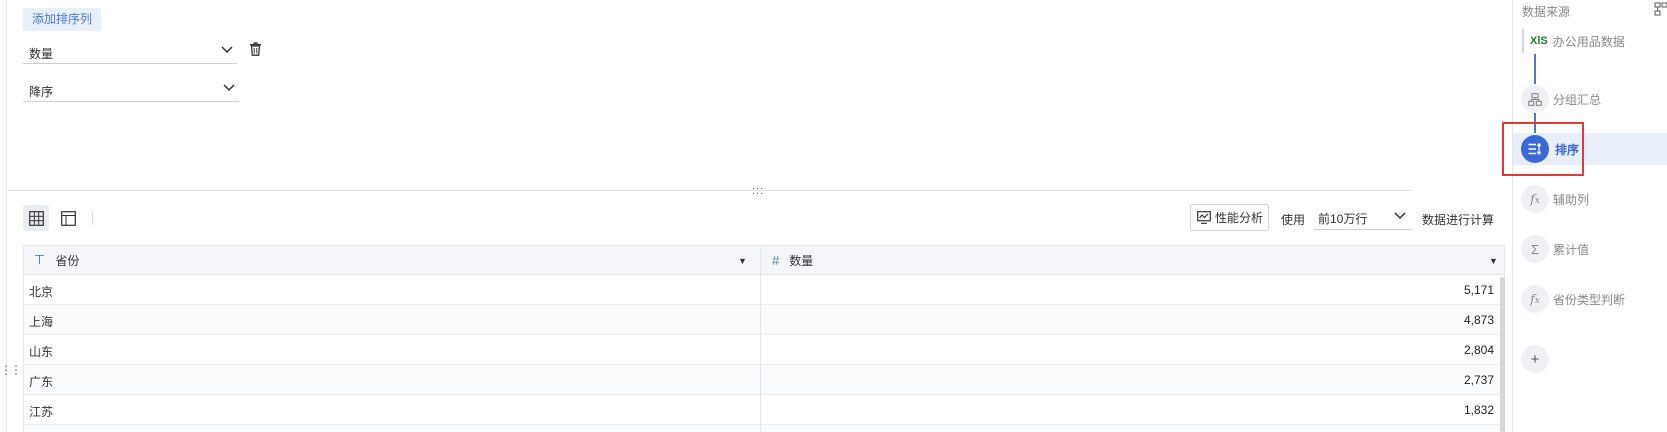 This screenshot has height=432, width=1667. Describe the element at coordinates (1478, 410) in the screenshot. I see `cell-quantity: 1,832` at that location.